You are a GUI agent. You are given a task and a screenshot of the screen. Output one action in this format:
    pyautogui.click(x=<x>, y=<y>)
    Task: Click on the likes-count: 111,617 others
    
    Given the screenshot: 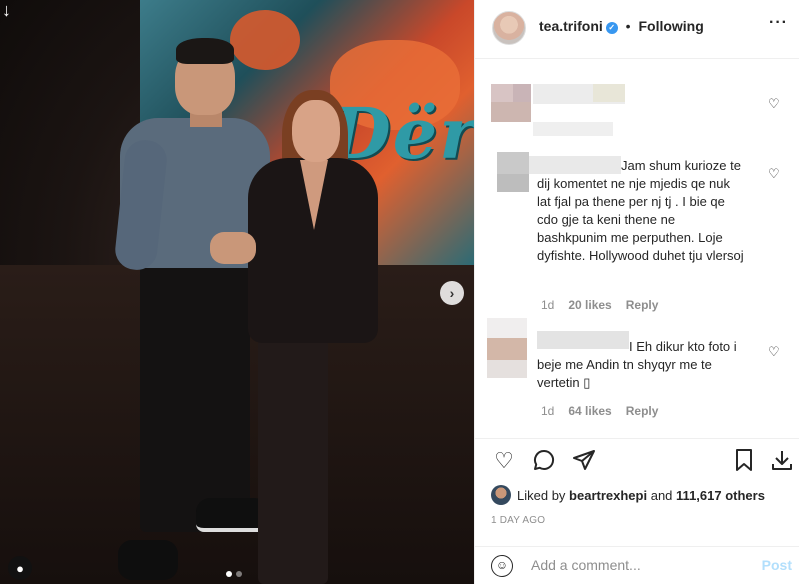 What is the action you would take?
    pyautogui.click(x=720, y=495)
    